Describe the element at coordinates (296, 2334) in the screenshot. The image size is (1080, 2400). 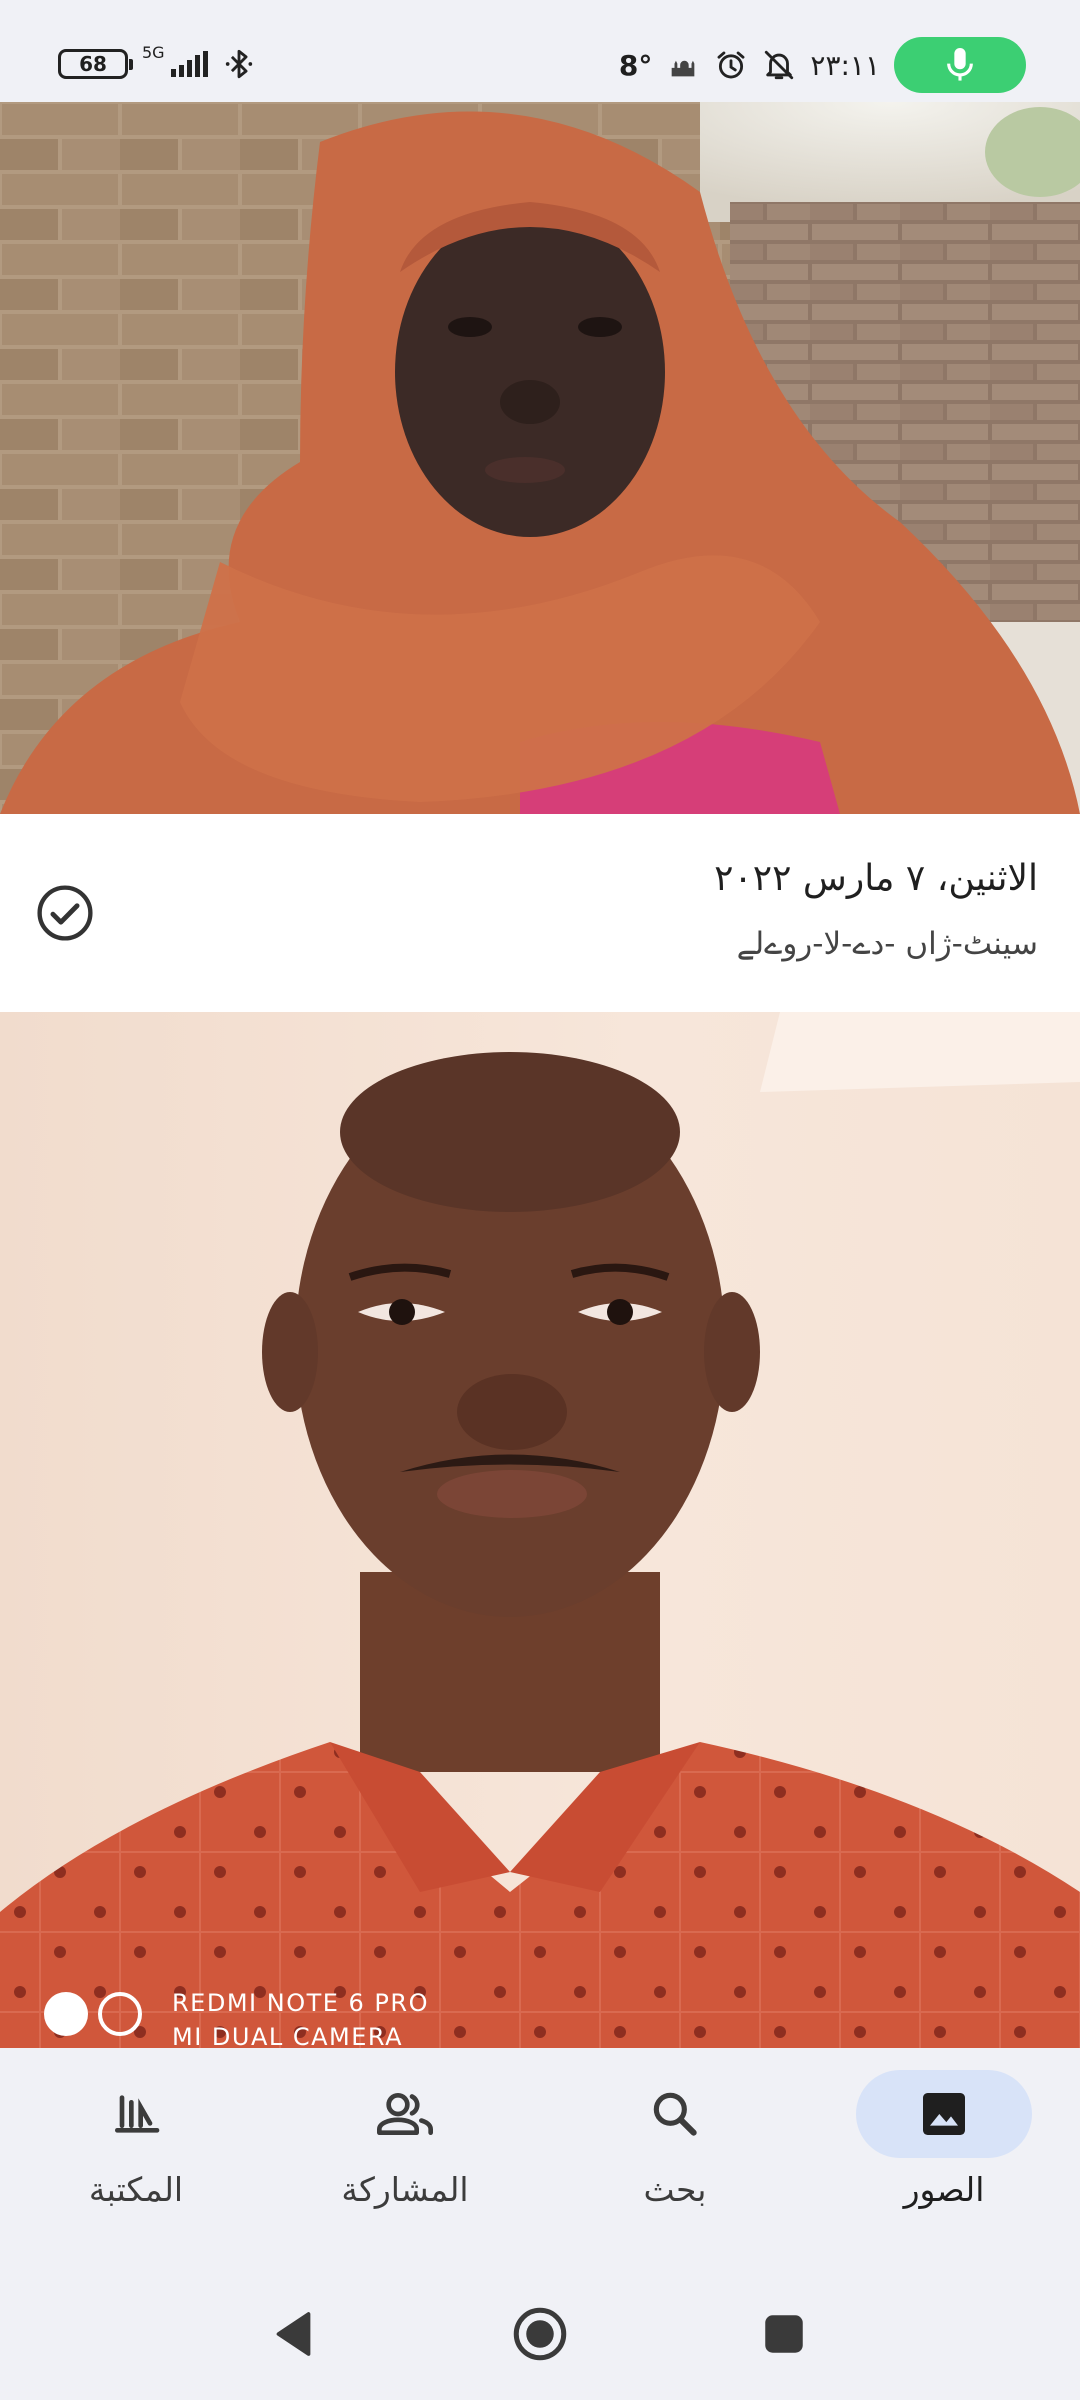
I see `back-icon` at that location.